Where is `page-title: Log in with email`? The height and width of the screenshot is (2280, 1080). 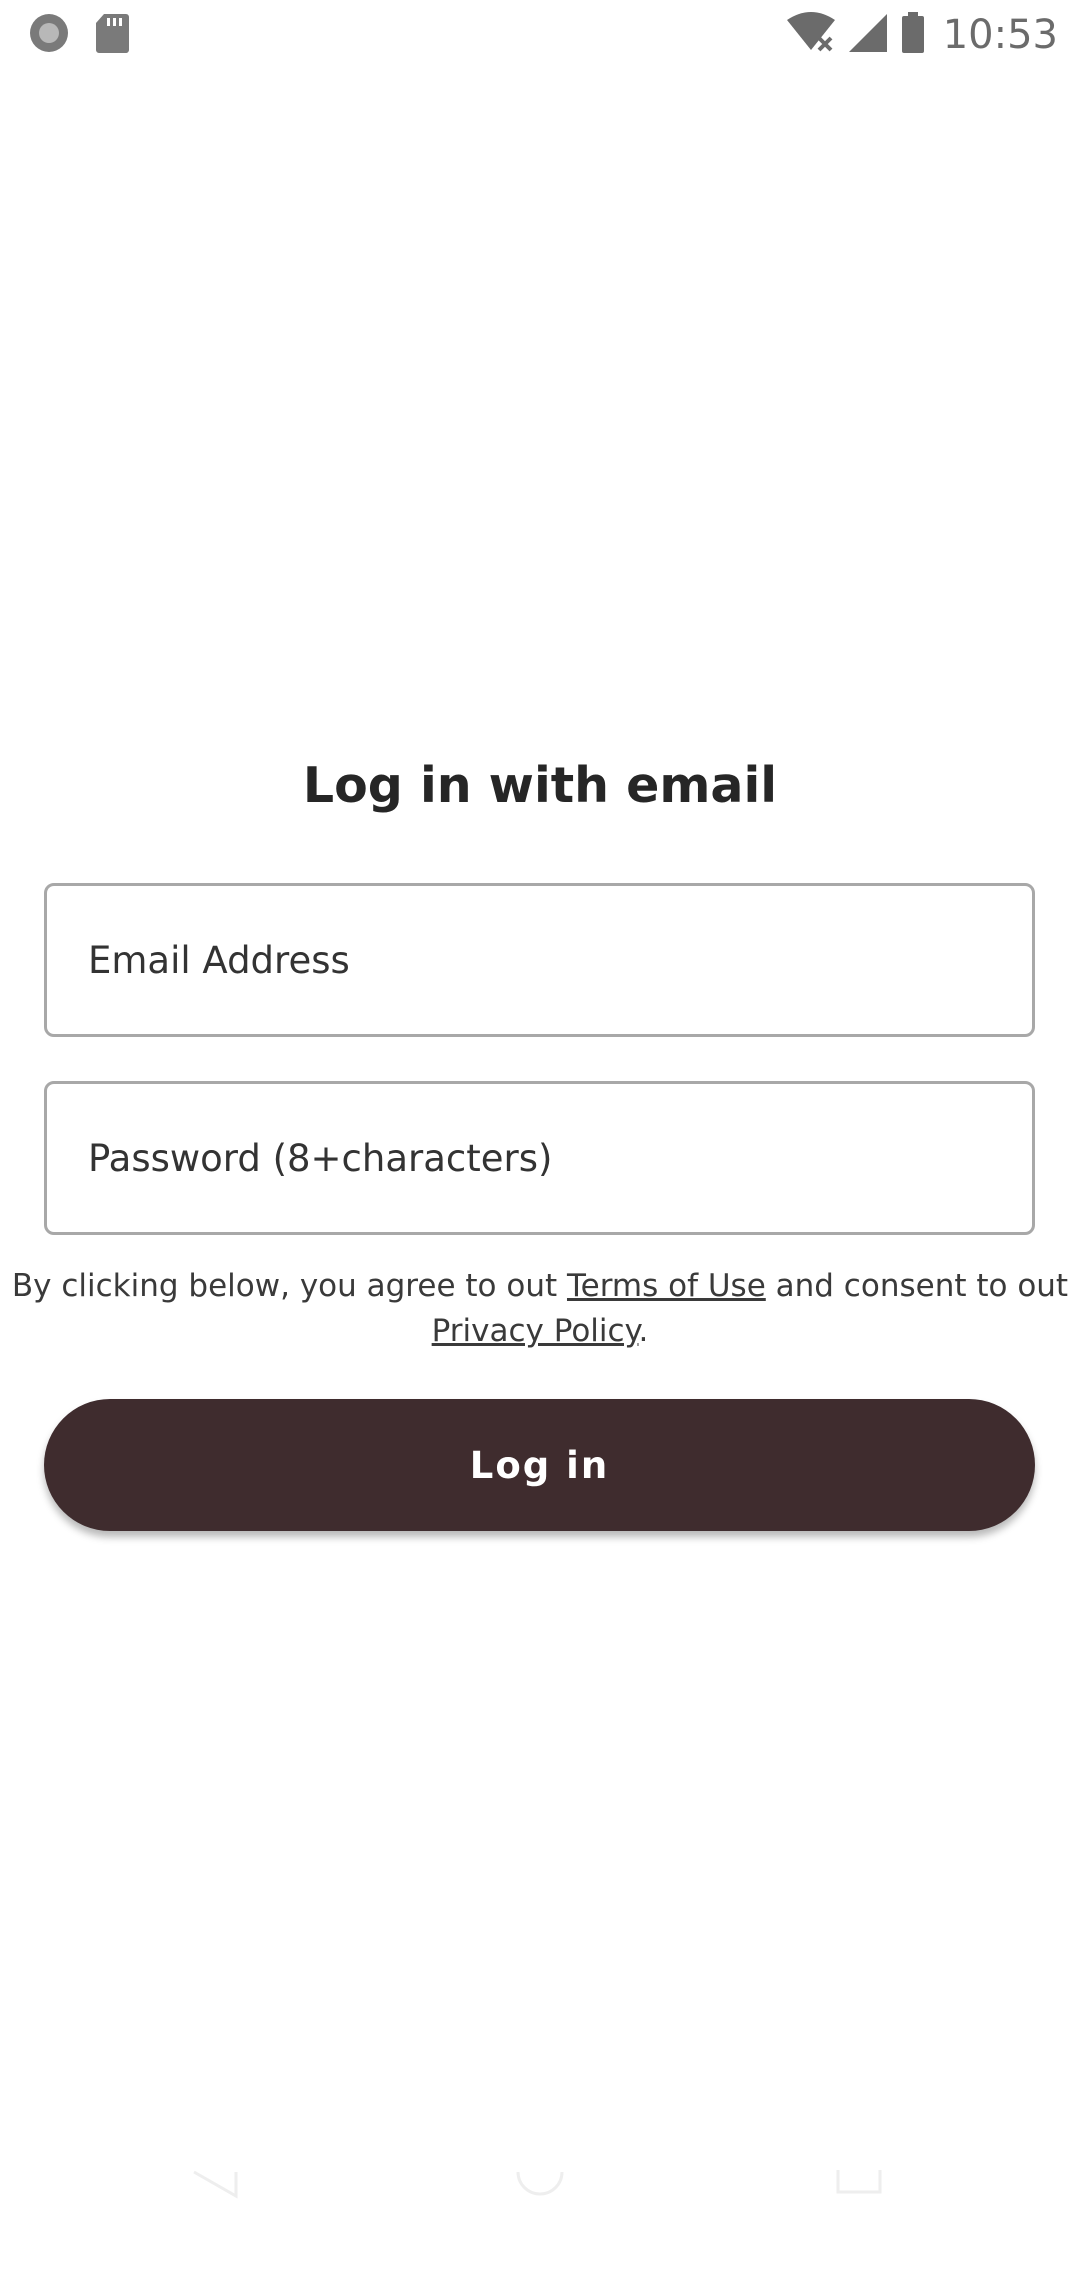 page-title: Log in with email is located at coordinates (540, 785).